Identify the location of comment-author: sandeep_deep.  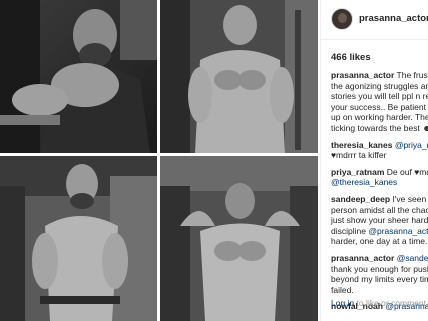
(360, 199).